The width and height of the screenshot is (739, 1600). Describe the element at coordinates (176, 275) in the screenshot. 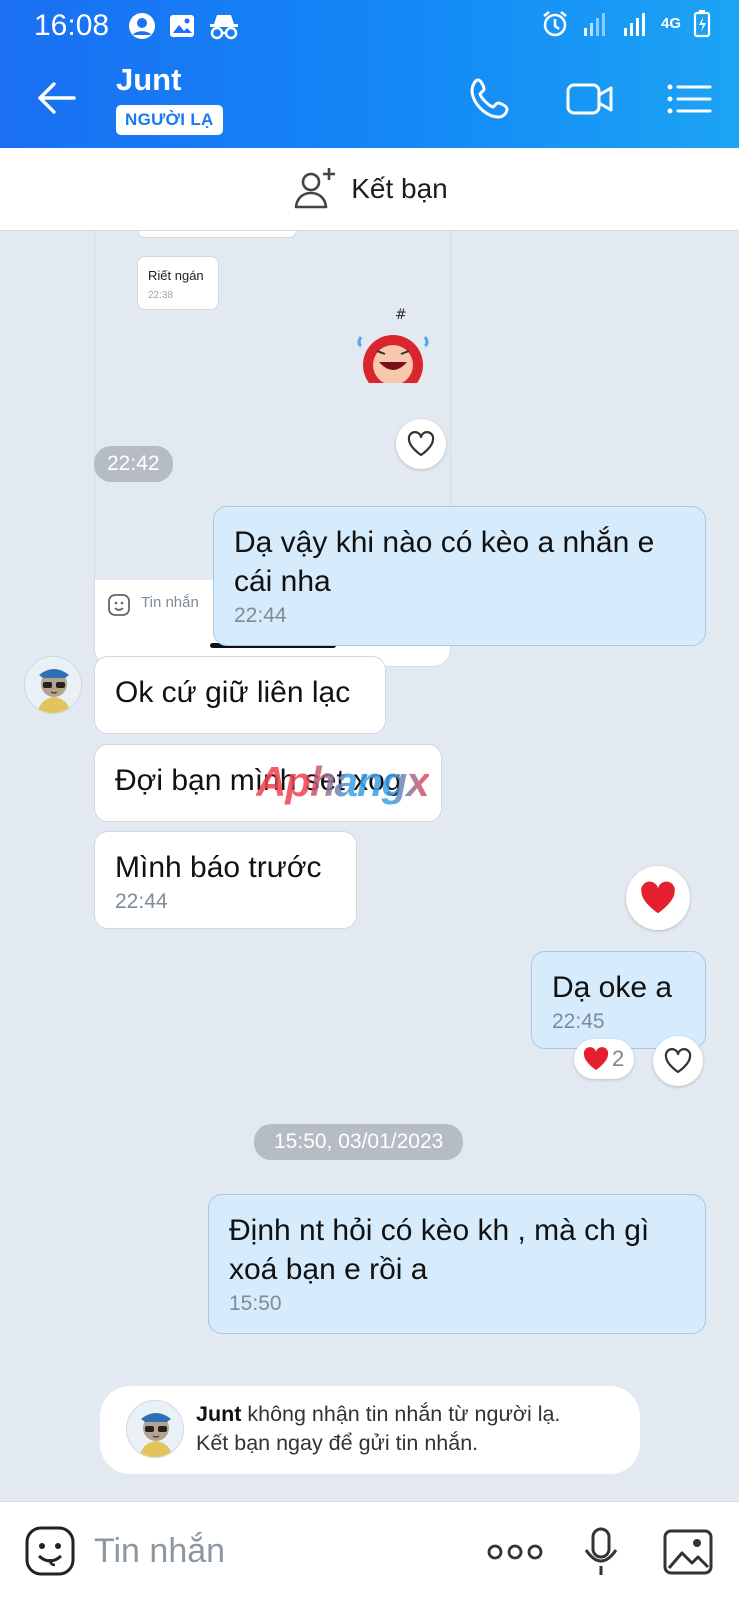

I see `screenshot-bubble-text: Riết ngán` at that location.